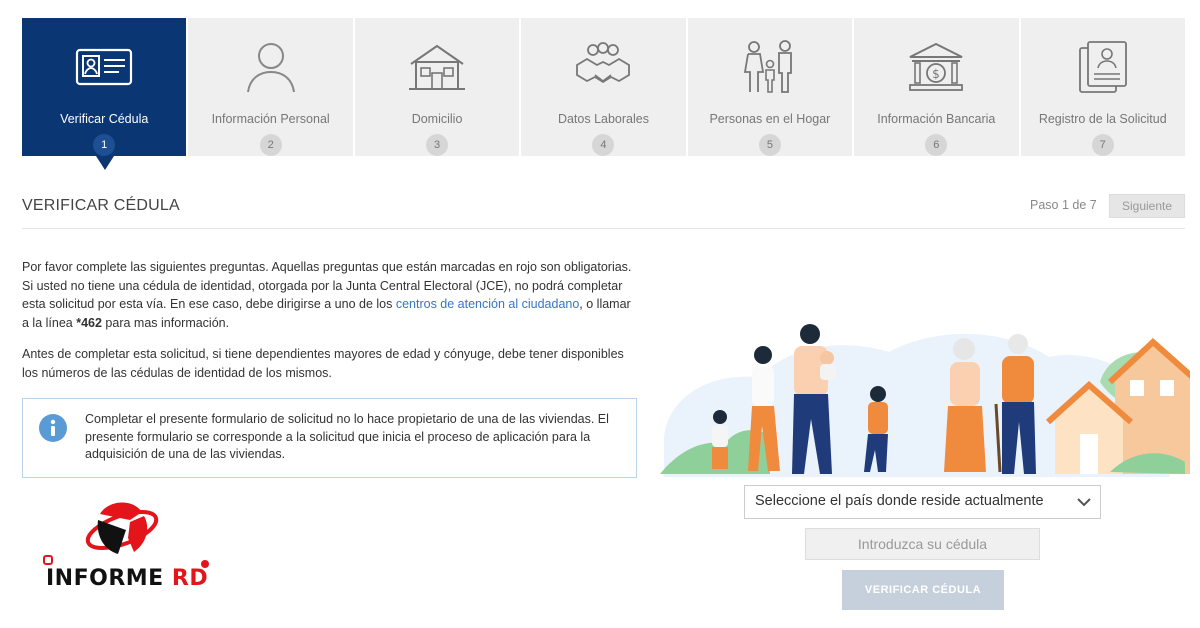  Describe the element at coordinates (271, 67) in the screenshot. I see `person-icon` at that location.